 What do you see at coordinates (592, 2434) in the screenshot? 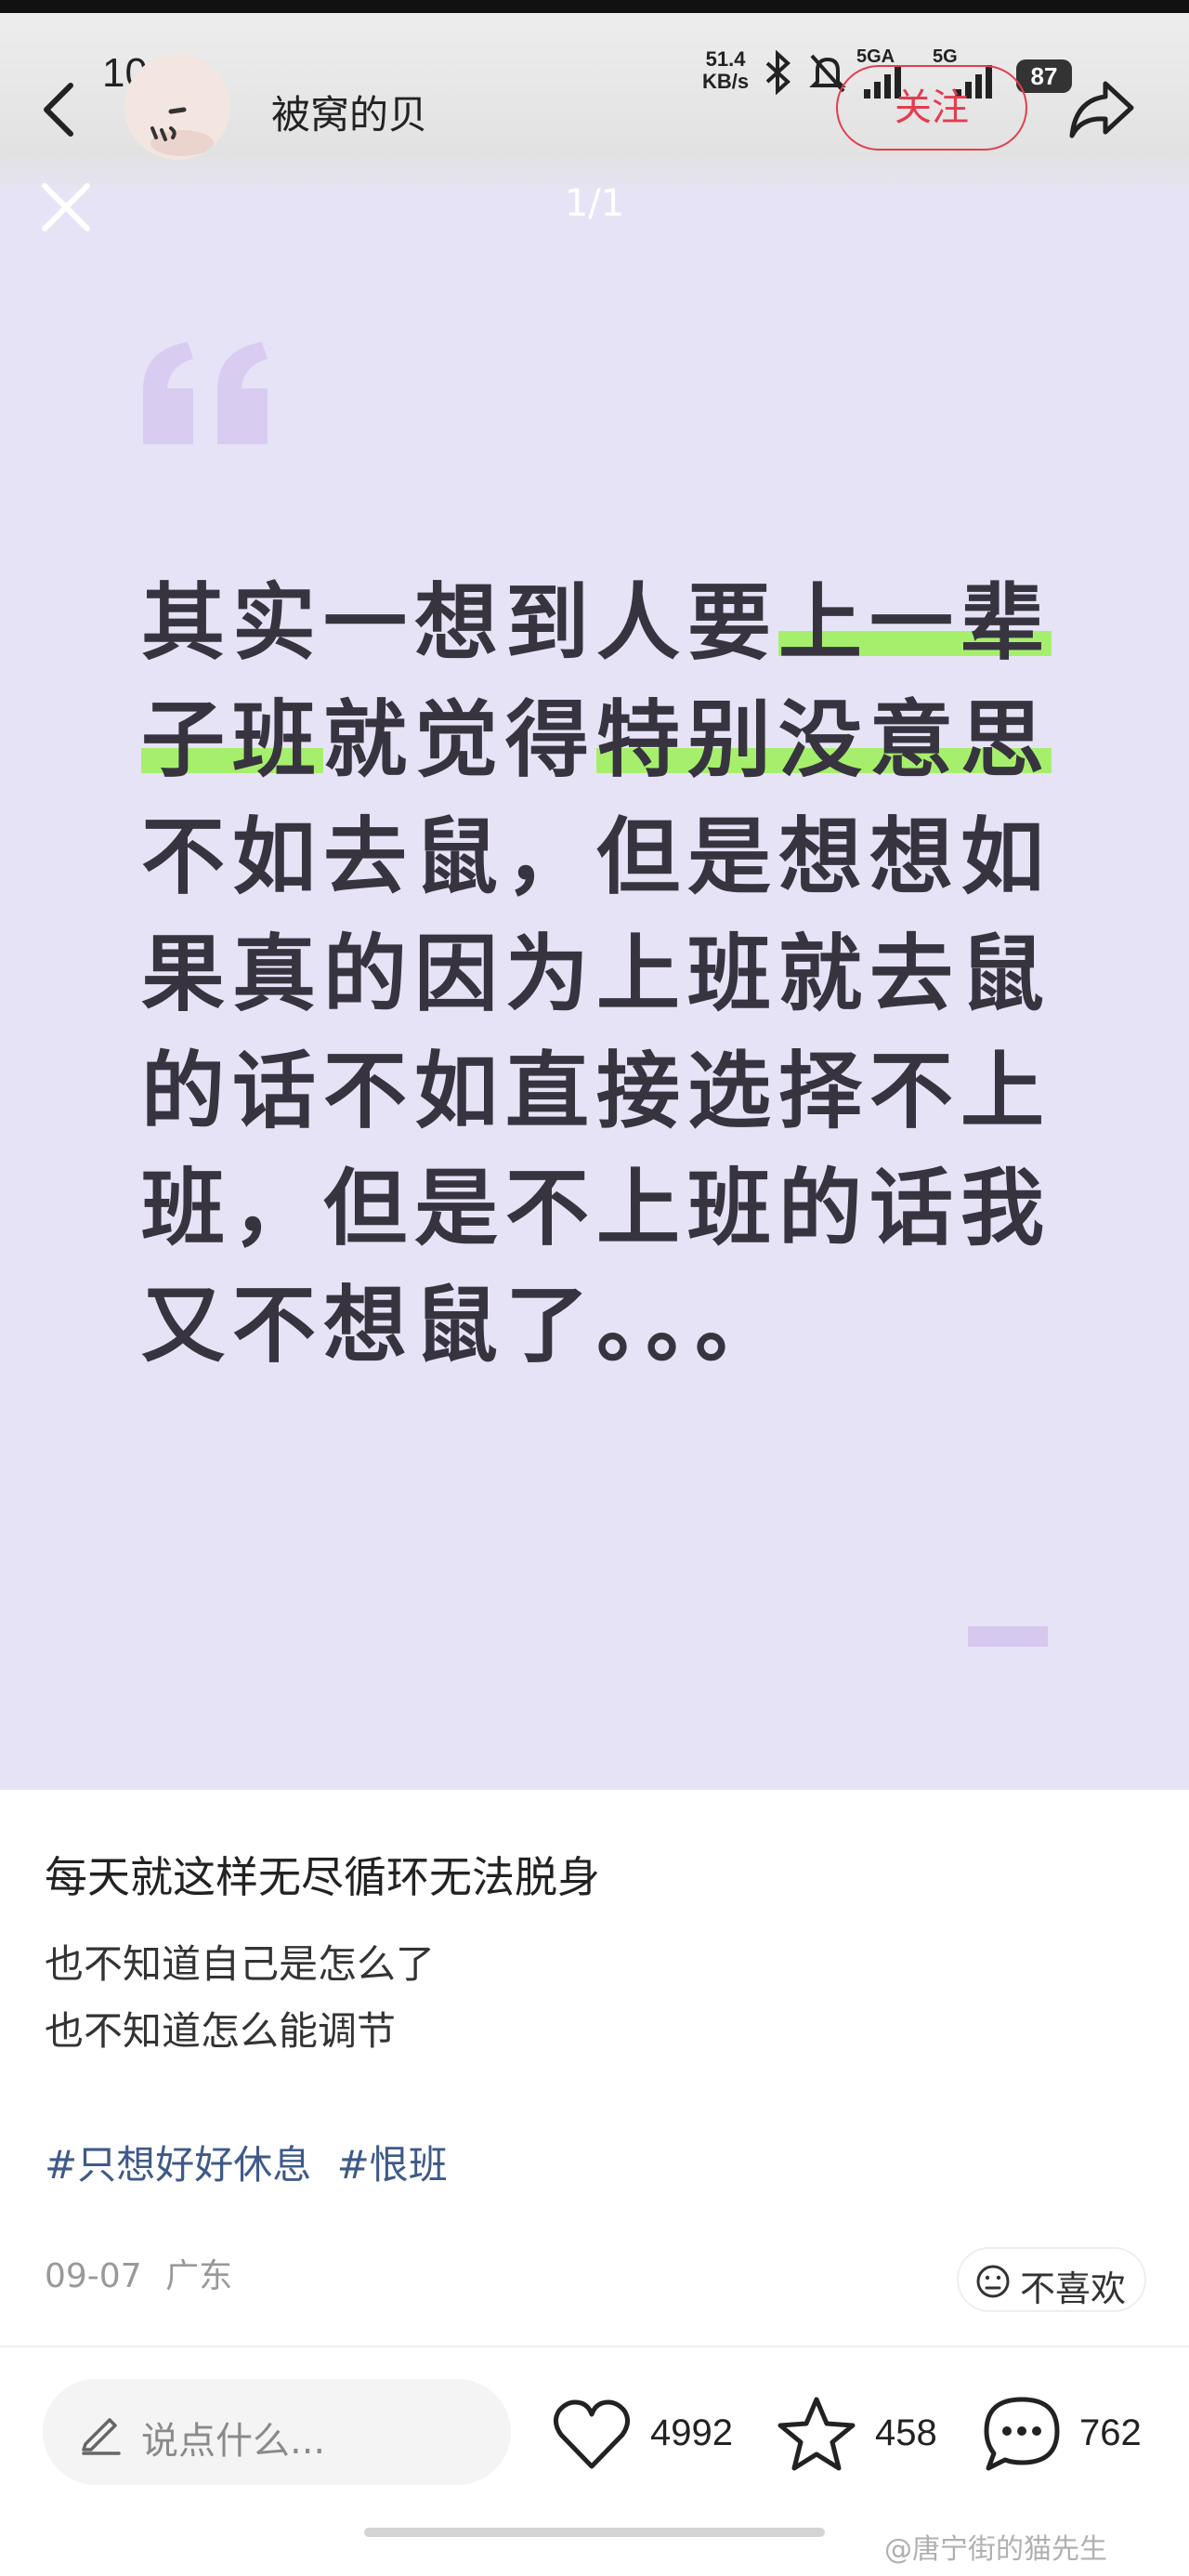
I see `heart-icon` at bounding box center [592, 2434].